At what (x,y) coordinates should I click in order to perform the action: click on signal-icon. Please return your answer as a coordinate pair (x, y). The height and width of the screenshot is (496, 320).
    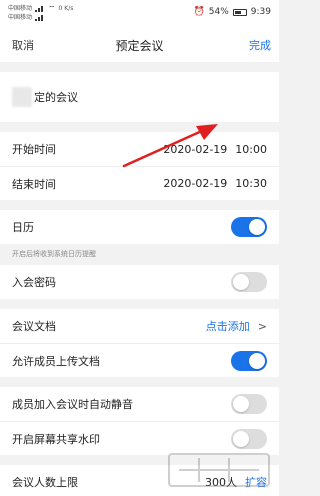
    Looking at the image, I should click on (40, 8).